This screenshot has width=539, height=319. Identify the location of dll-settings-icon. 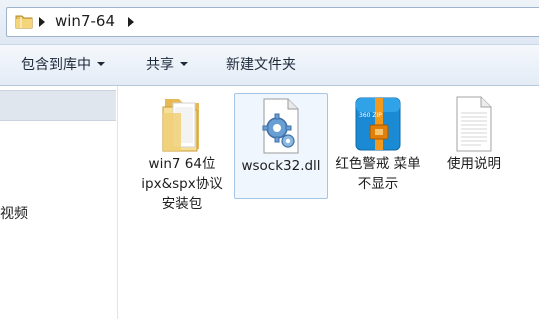
(280, 126).